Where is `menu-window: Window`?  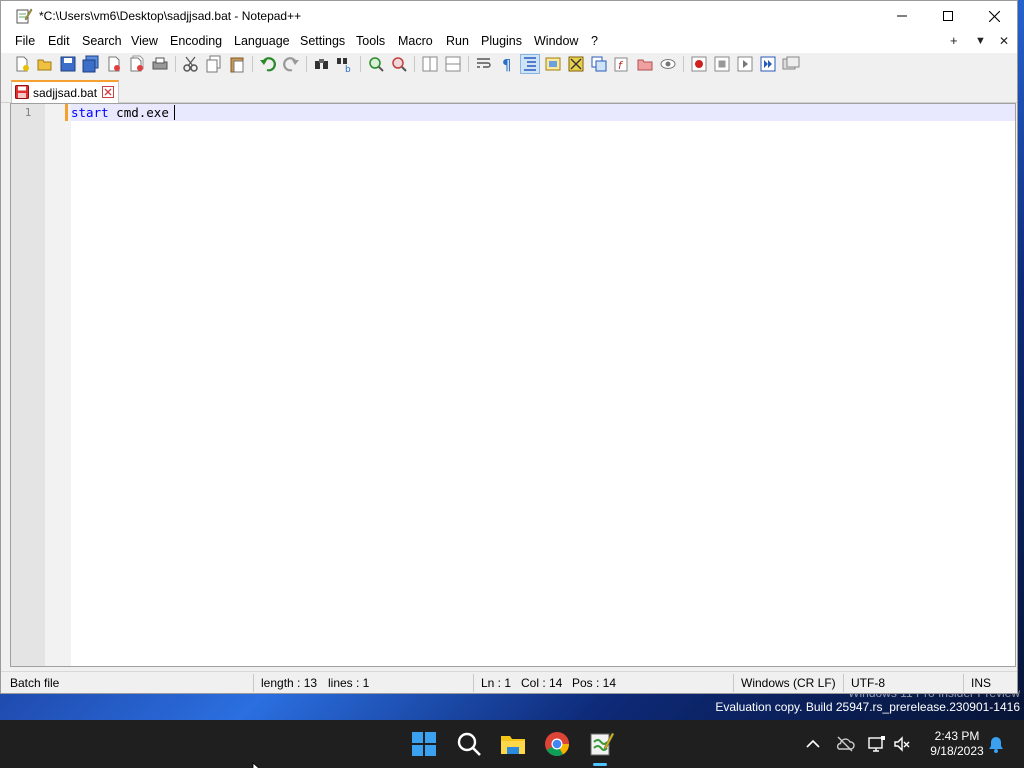 menu-window: Window is located at coordinates (556, 41).